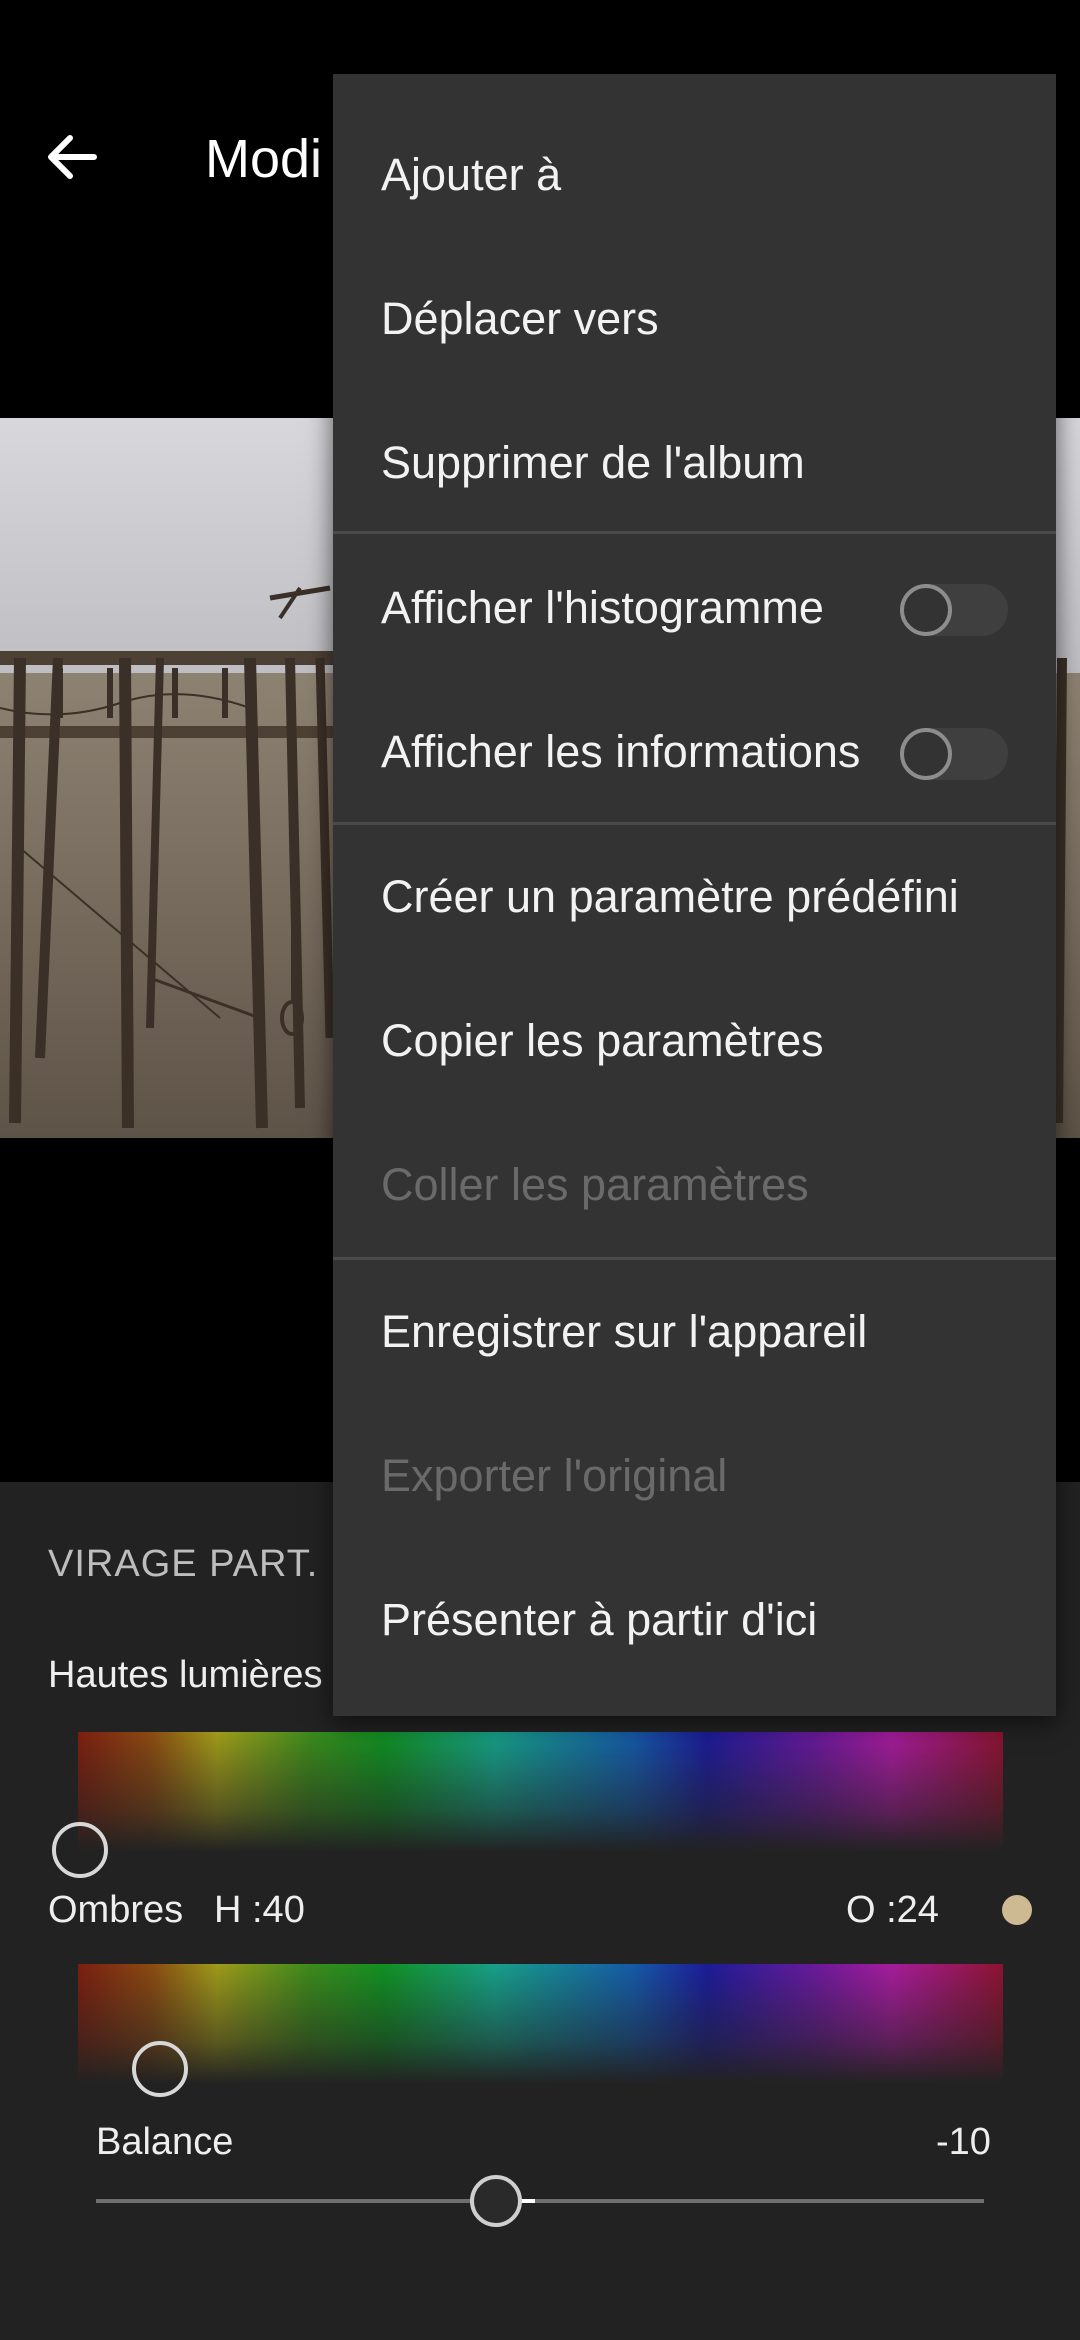  Describe the element at coordinates (694, 1332) in the screenshot. I see `menu-item-save-to-device: Enregistrer sur l'appareil` at that location.